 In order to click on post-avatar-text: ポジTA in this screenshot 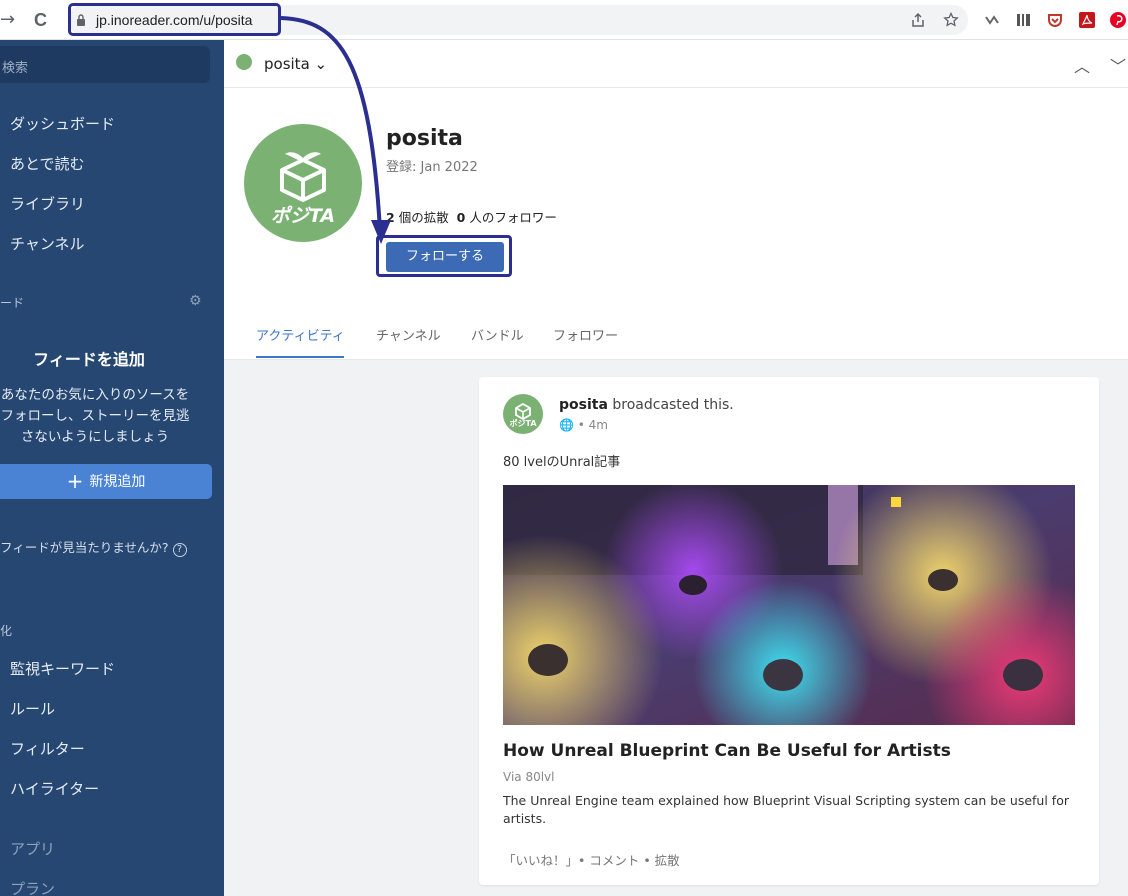, I will do `click(523, 423)`.